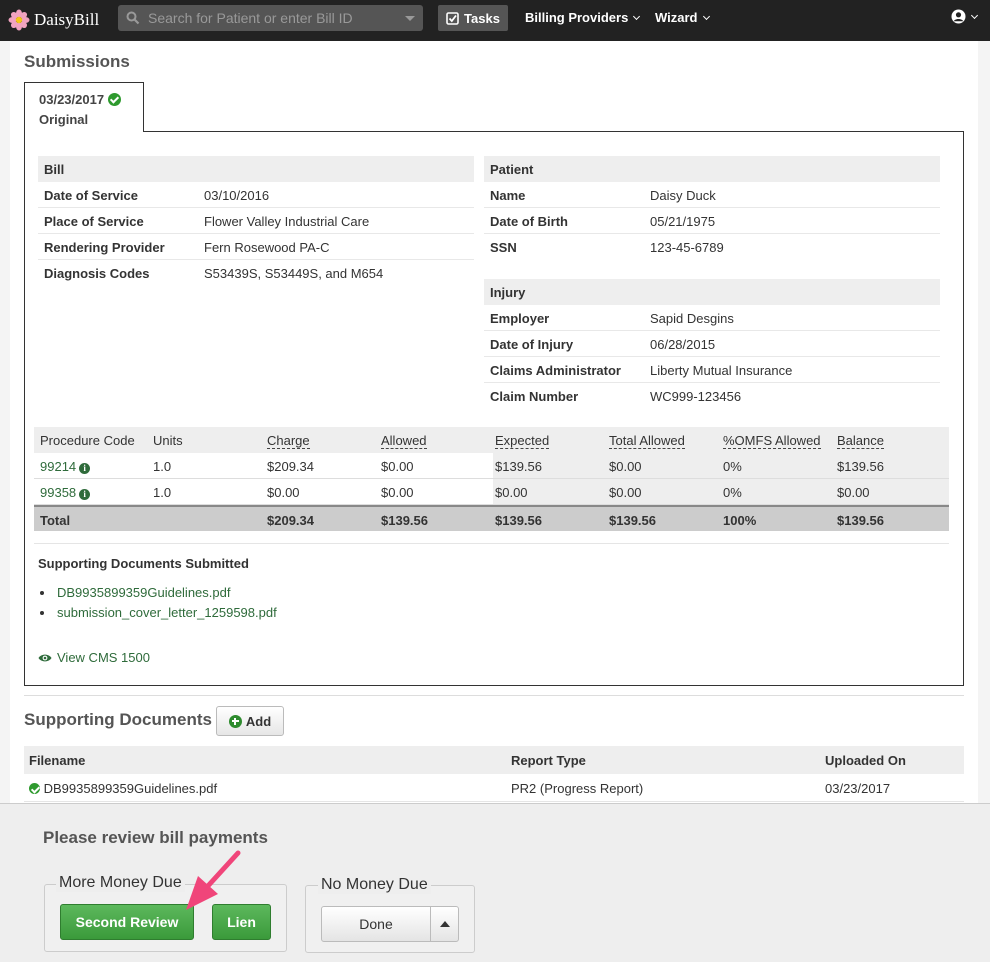  I want to click on view-cms-link: View CMS 1500, so click(94, 657).